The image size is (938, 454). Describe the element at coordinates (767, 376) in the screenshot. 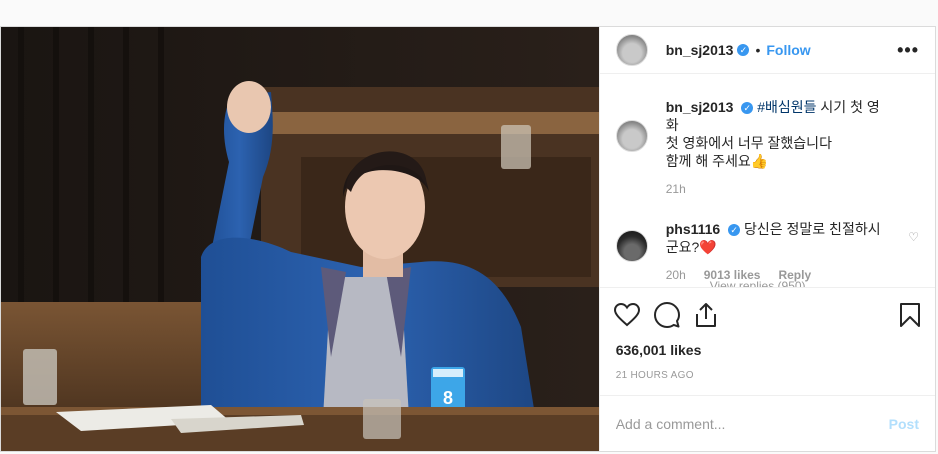

I see `post-timestamp: 21 HOURS AGO` at that location.